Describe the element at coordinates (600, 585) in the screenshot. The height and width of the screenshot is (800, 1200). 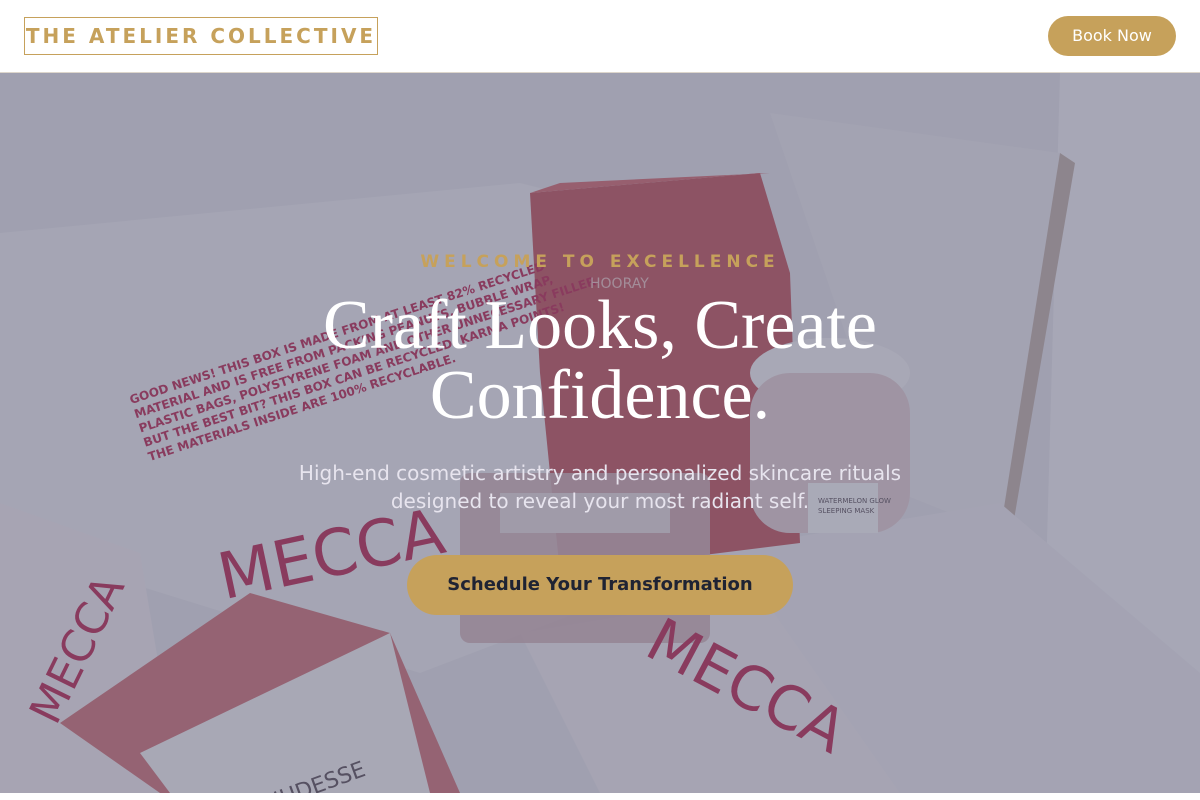
I see `schedule-transformation-button: Schedule Your Transformation` at that location.